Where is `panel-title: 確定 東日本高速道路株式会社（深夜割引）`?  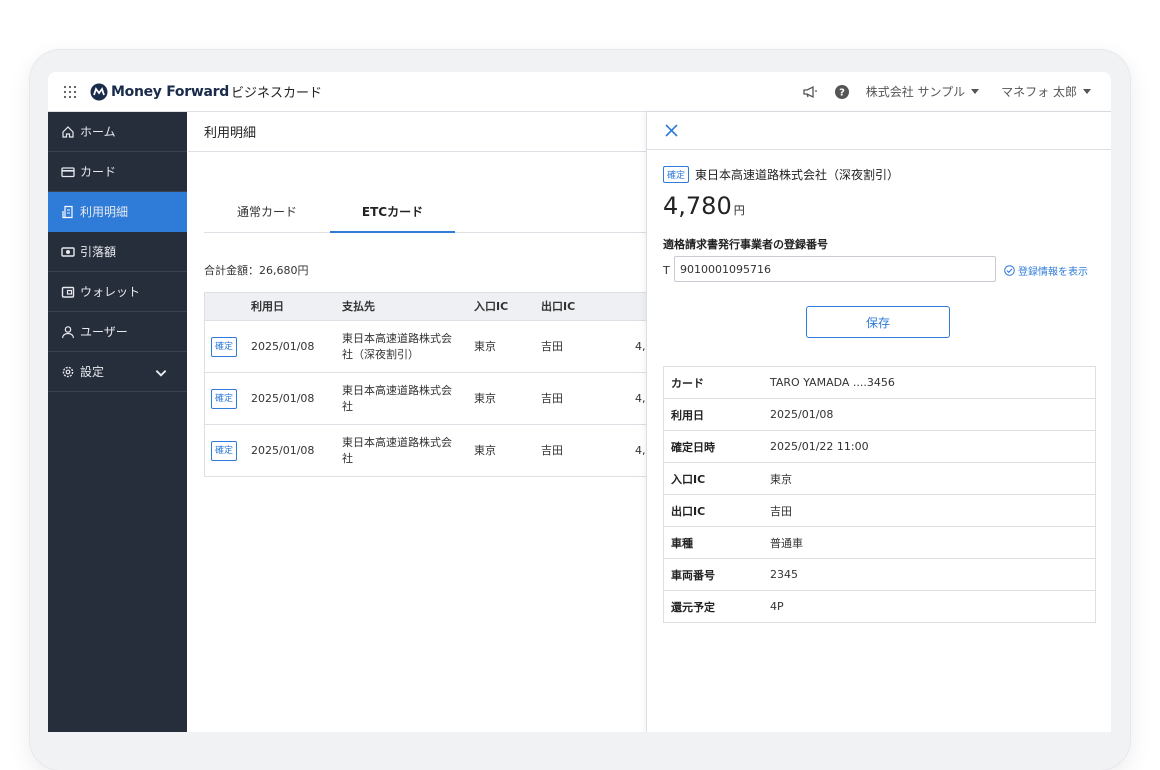 panel-title: 確定 東日本高速道路株式会社（深夜割引） is located at coordinates (781, 174).